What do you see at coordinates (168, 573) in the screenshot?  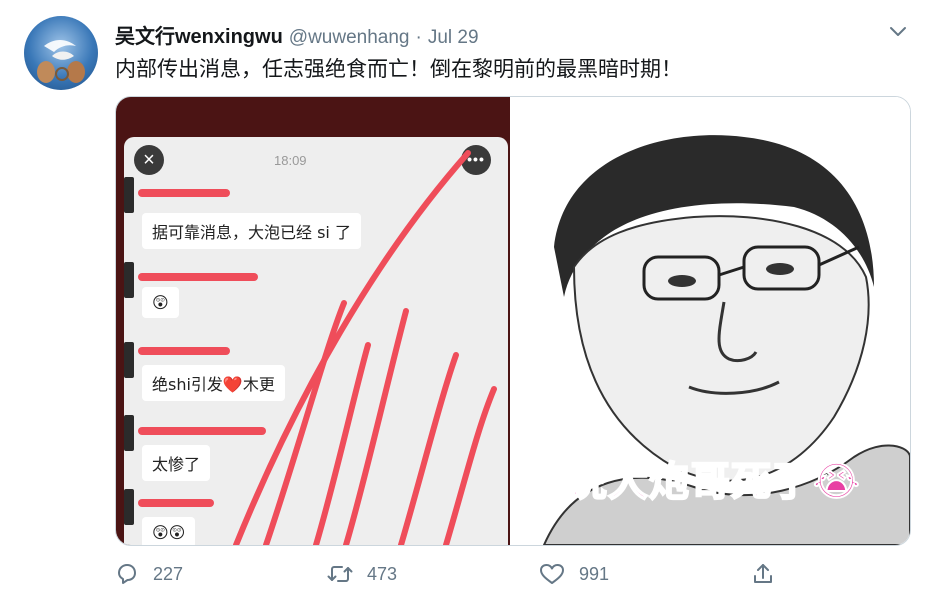 I see `reply-count: 227` at bounding box center [168, 573].